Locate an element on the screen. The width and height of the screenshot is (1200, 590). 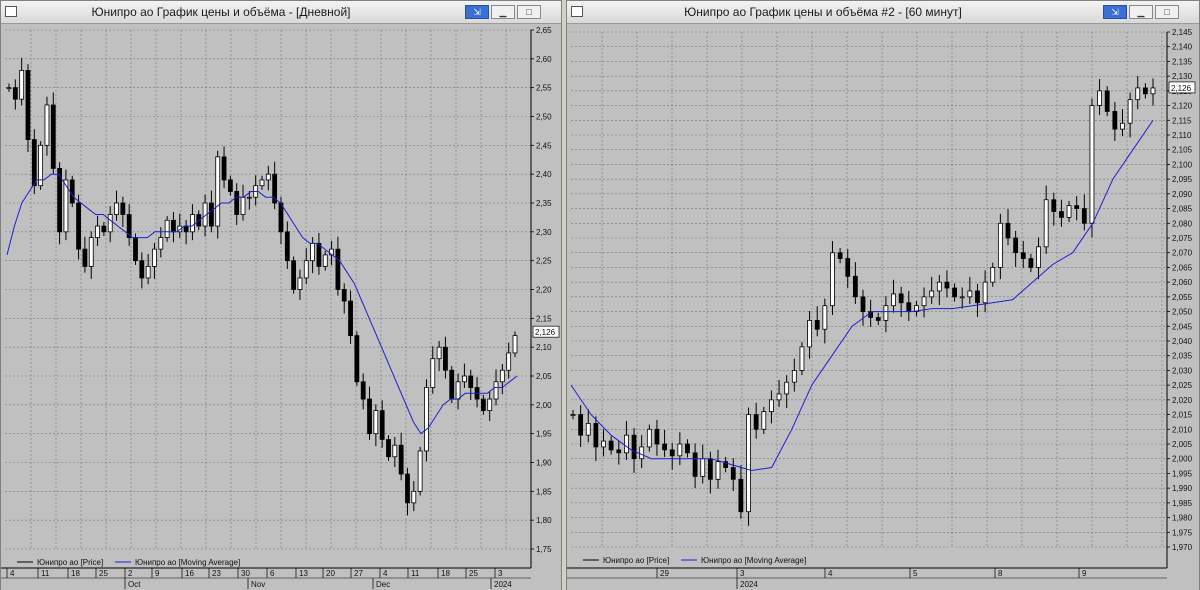
x-tick-label: 29 is located at coordinates (664, 573).